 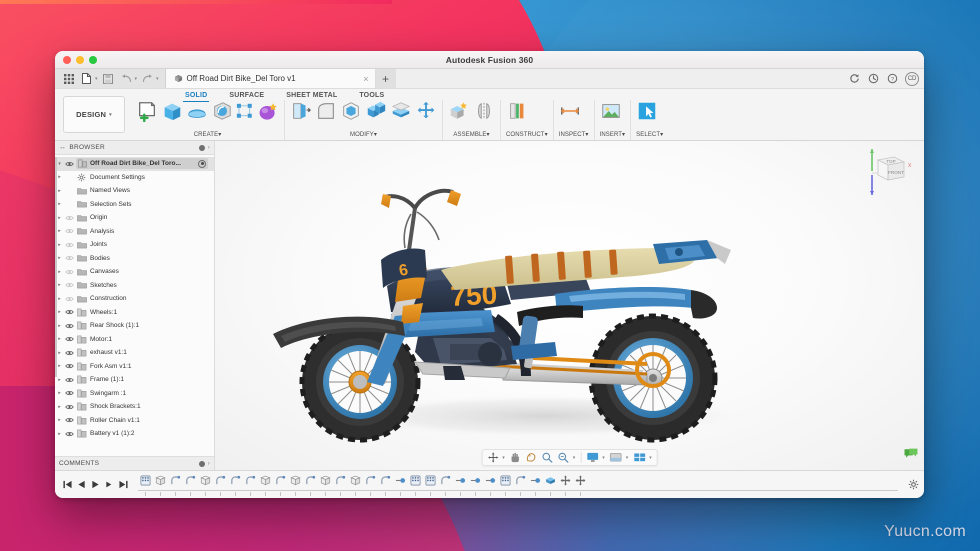 What do you see at coordinates (504, 458) in the screenshot?
I see `orbit-caret-icon: ▾` at bounding box center [504, 458].